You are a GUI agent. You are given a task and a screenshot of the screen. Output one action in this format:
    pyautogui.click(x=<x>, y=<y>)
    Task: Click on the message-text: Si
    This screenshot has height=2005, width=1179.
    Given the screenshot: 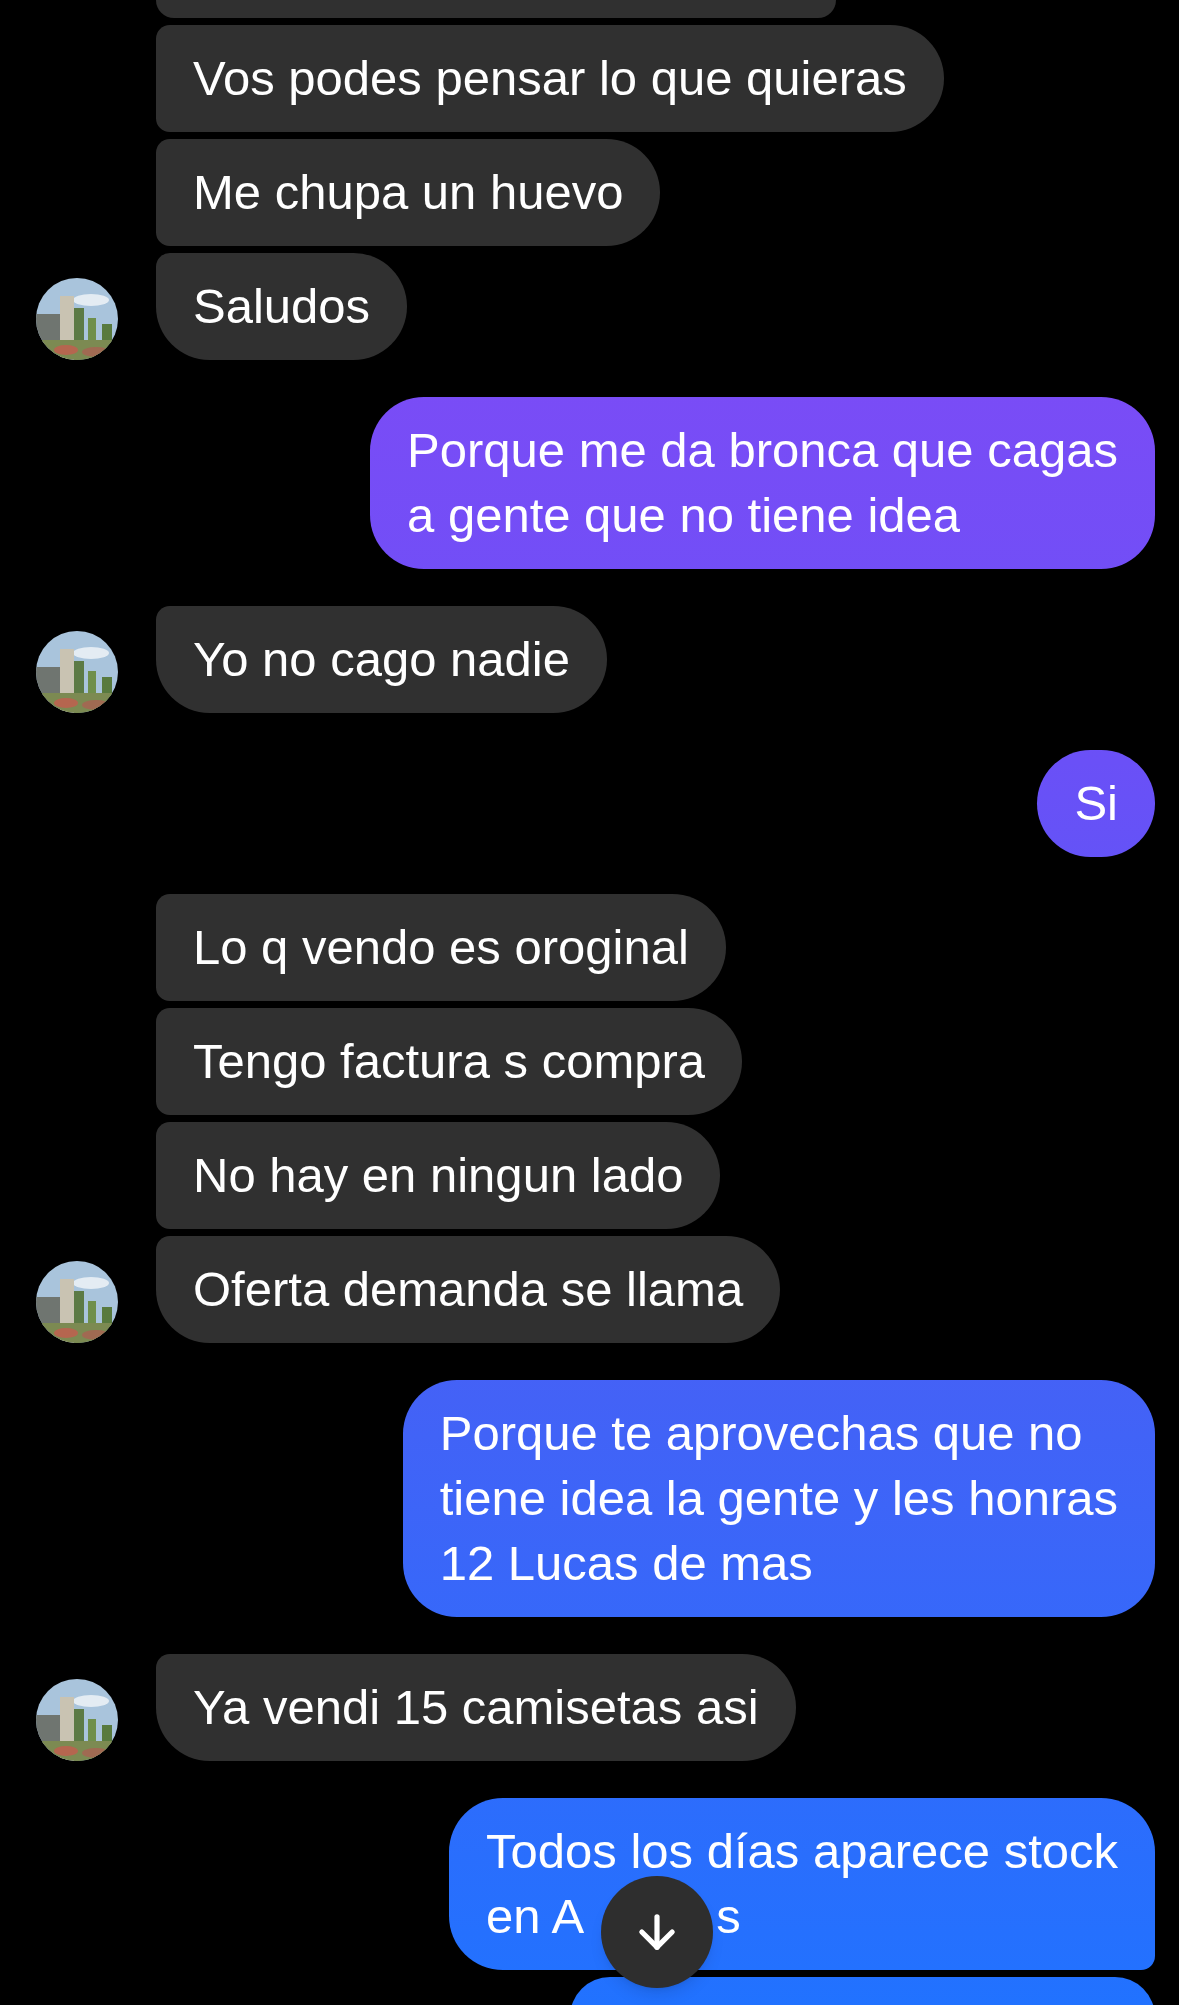 What is the action you would take?
    pyautogui.click(x=1096, y=803)
    